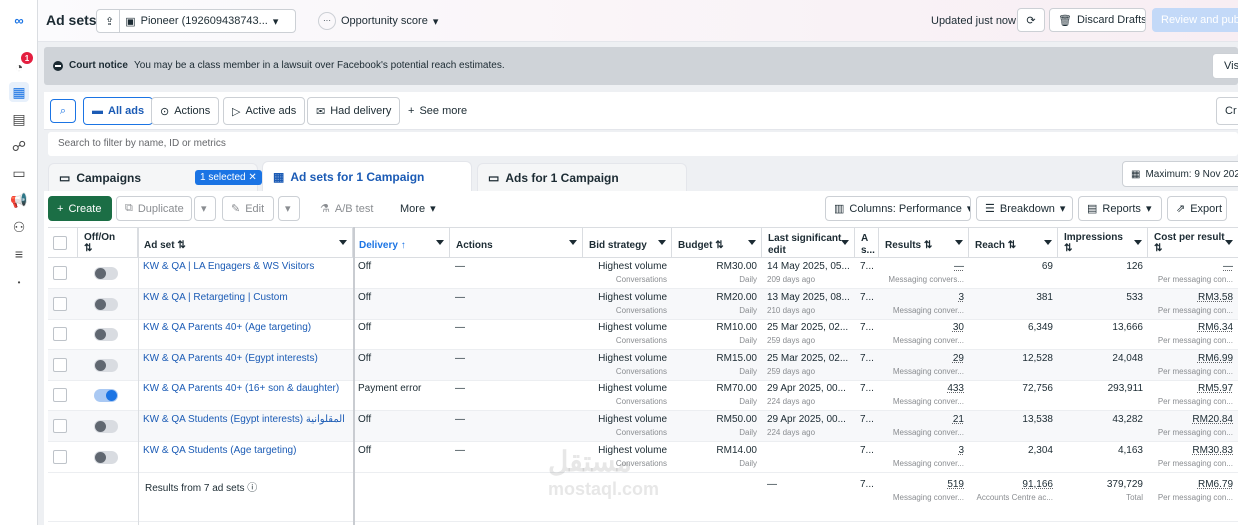 The width and height of the screenshot is (1238, 525). Describe the element at coordinates (252, 177) in the screenshot. I see `close-icon: ✕` at that location.